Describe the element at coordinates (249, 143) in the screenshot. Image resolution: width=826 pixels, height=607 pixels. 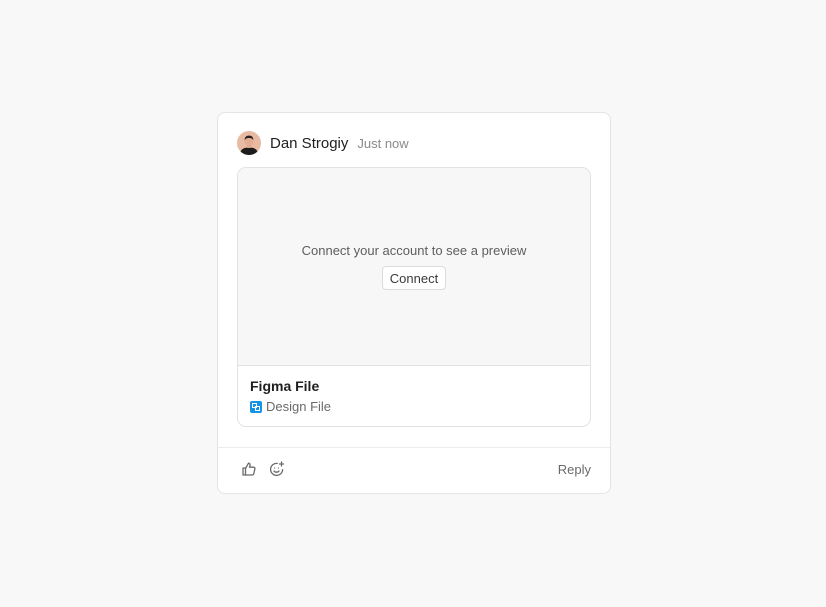
I see `avatar` at that location.